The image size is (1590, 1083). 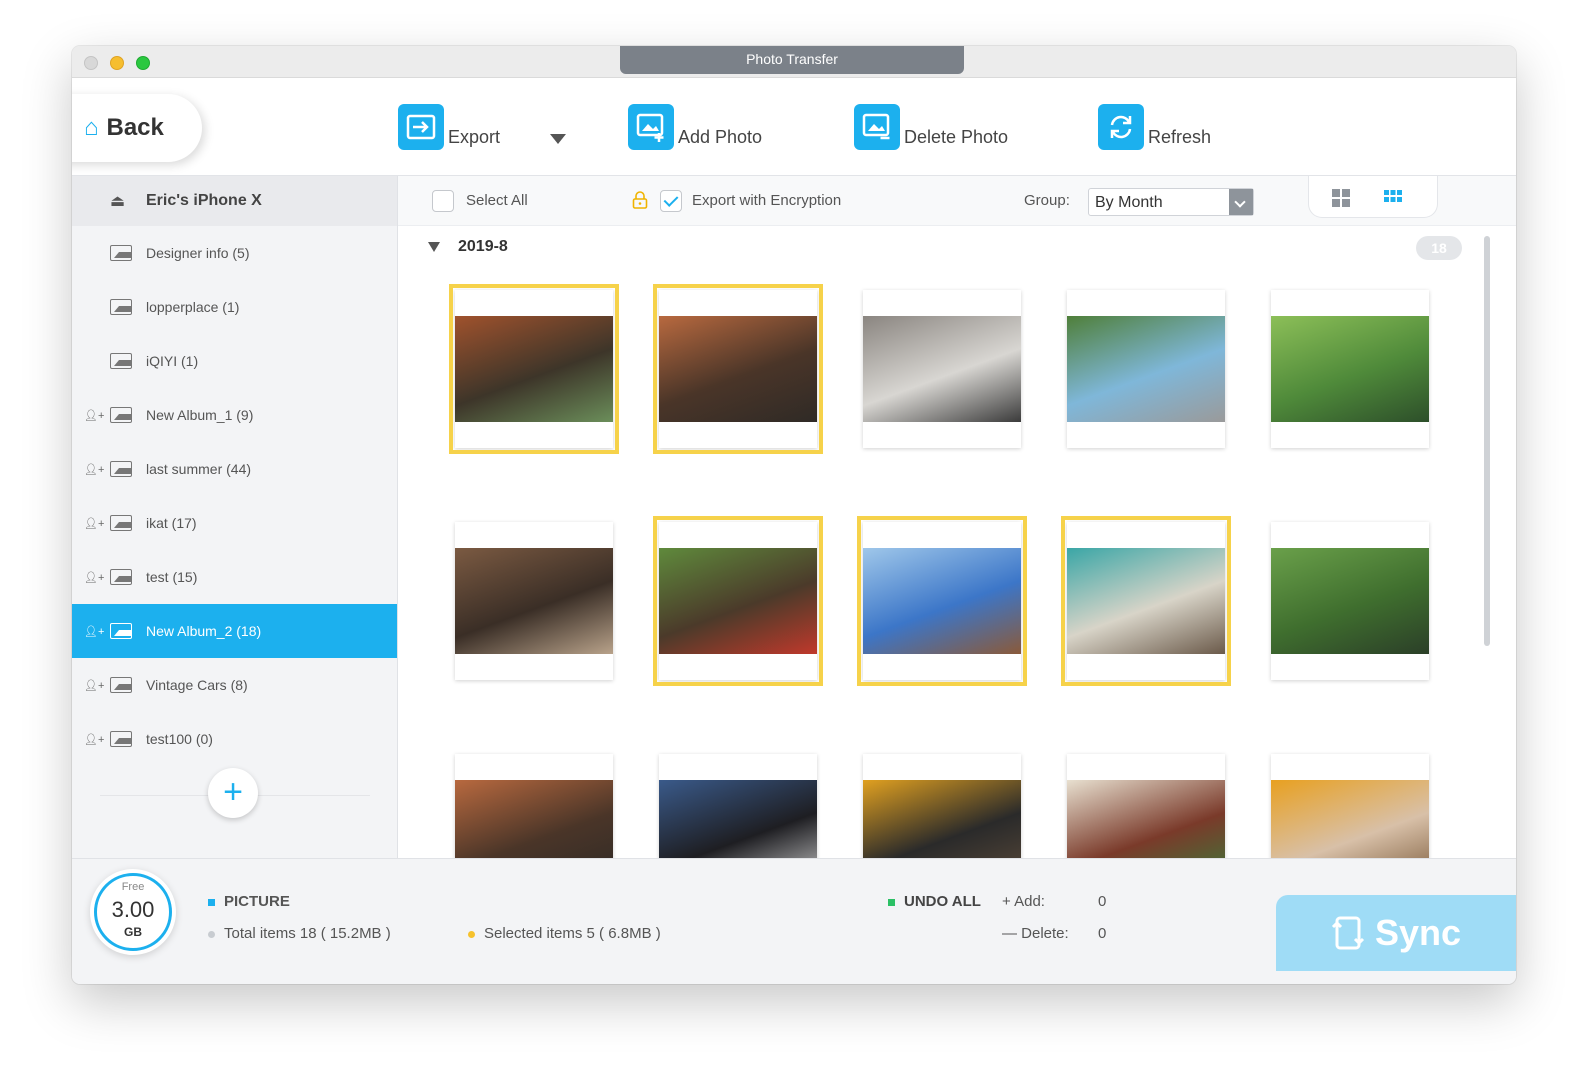 I want to click on minimize-window-button, so click(x=117, y=63).